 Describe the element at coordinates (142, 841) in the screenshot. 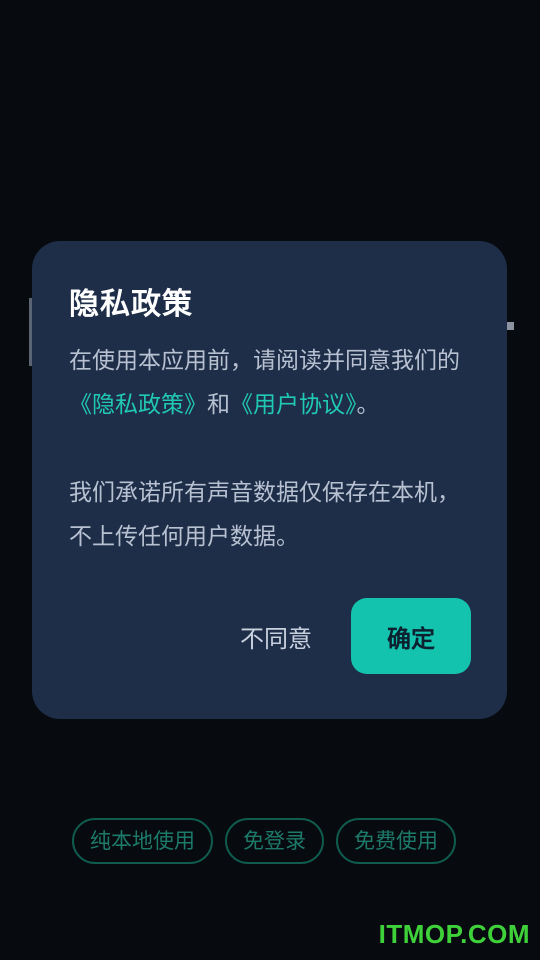

I see `feature-tag-local: 纯本地使用` at that location.